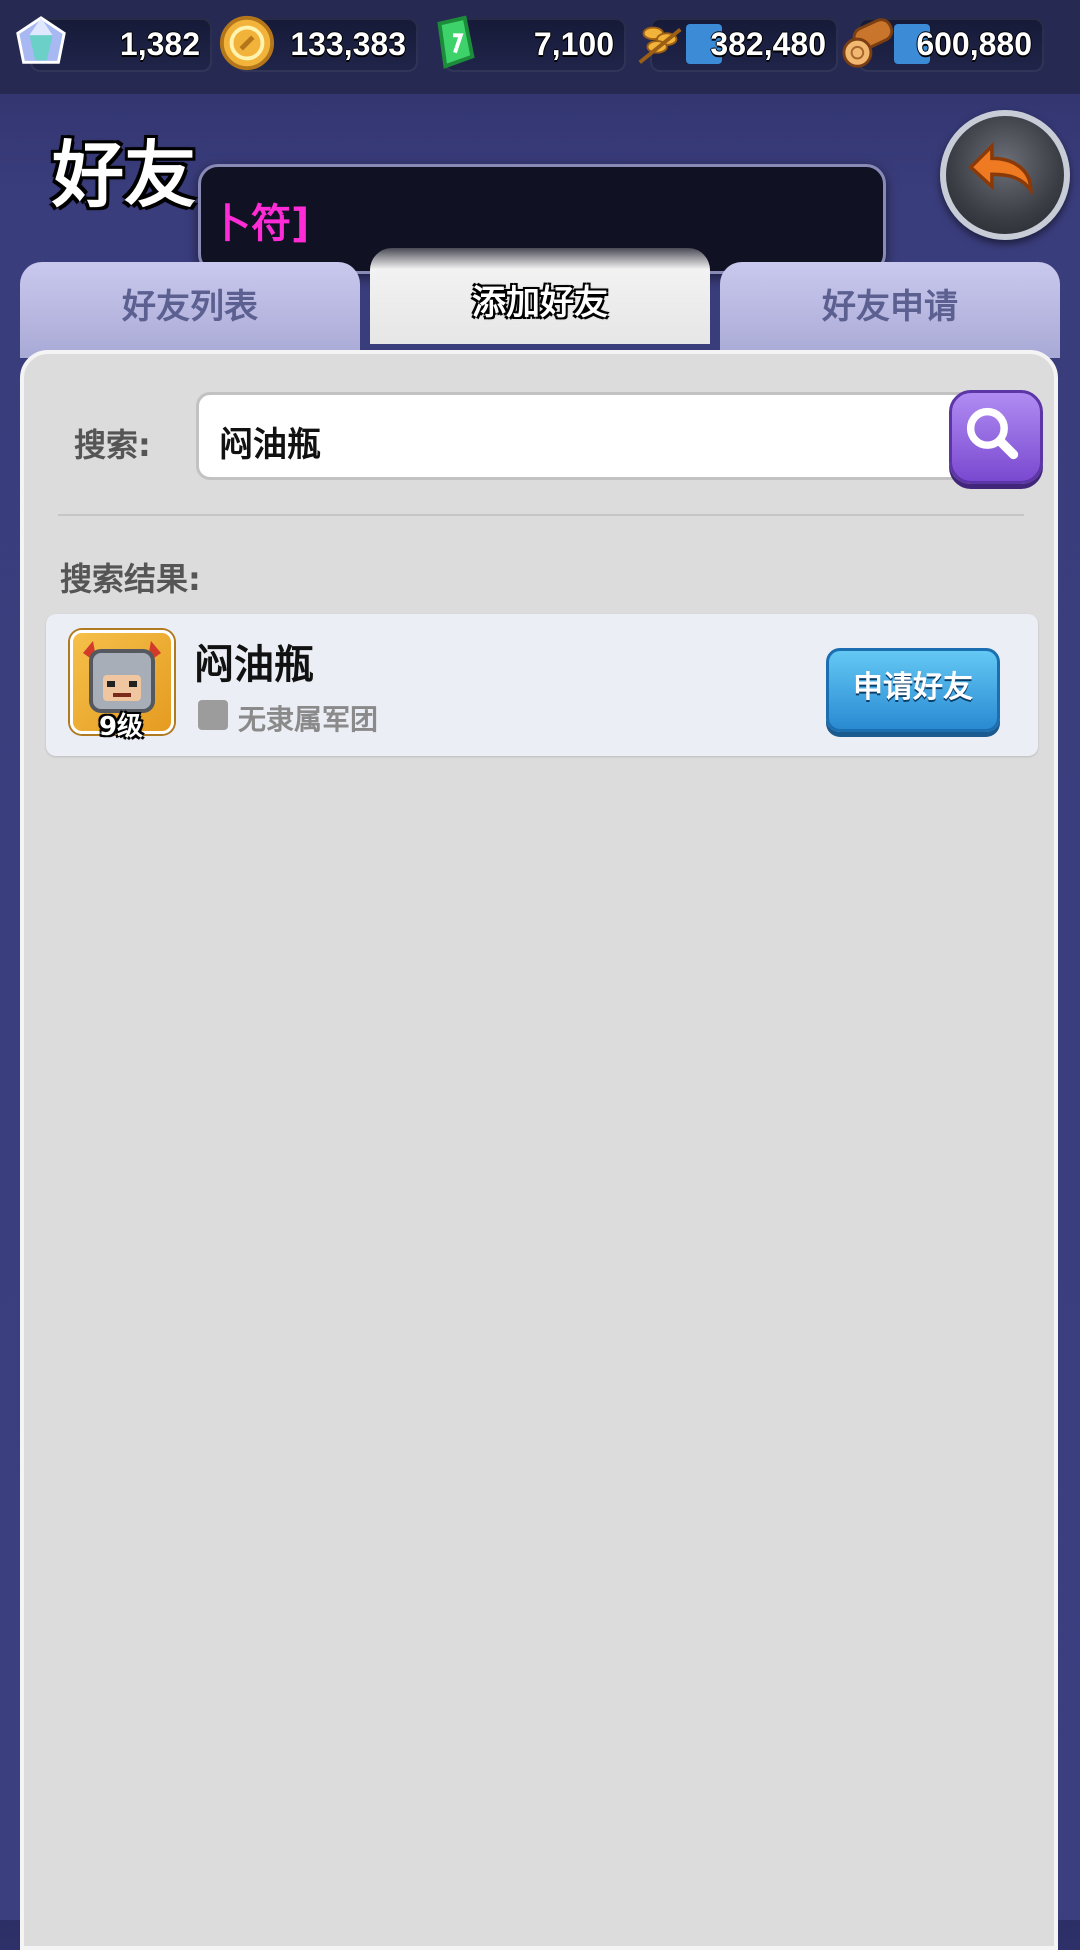 This screenshot has height=1950, width=1080. What do you see at coordinates (213, 715) in the screenshot?
I see `legion-emblem-icon` at bounding box center [213, 715].